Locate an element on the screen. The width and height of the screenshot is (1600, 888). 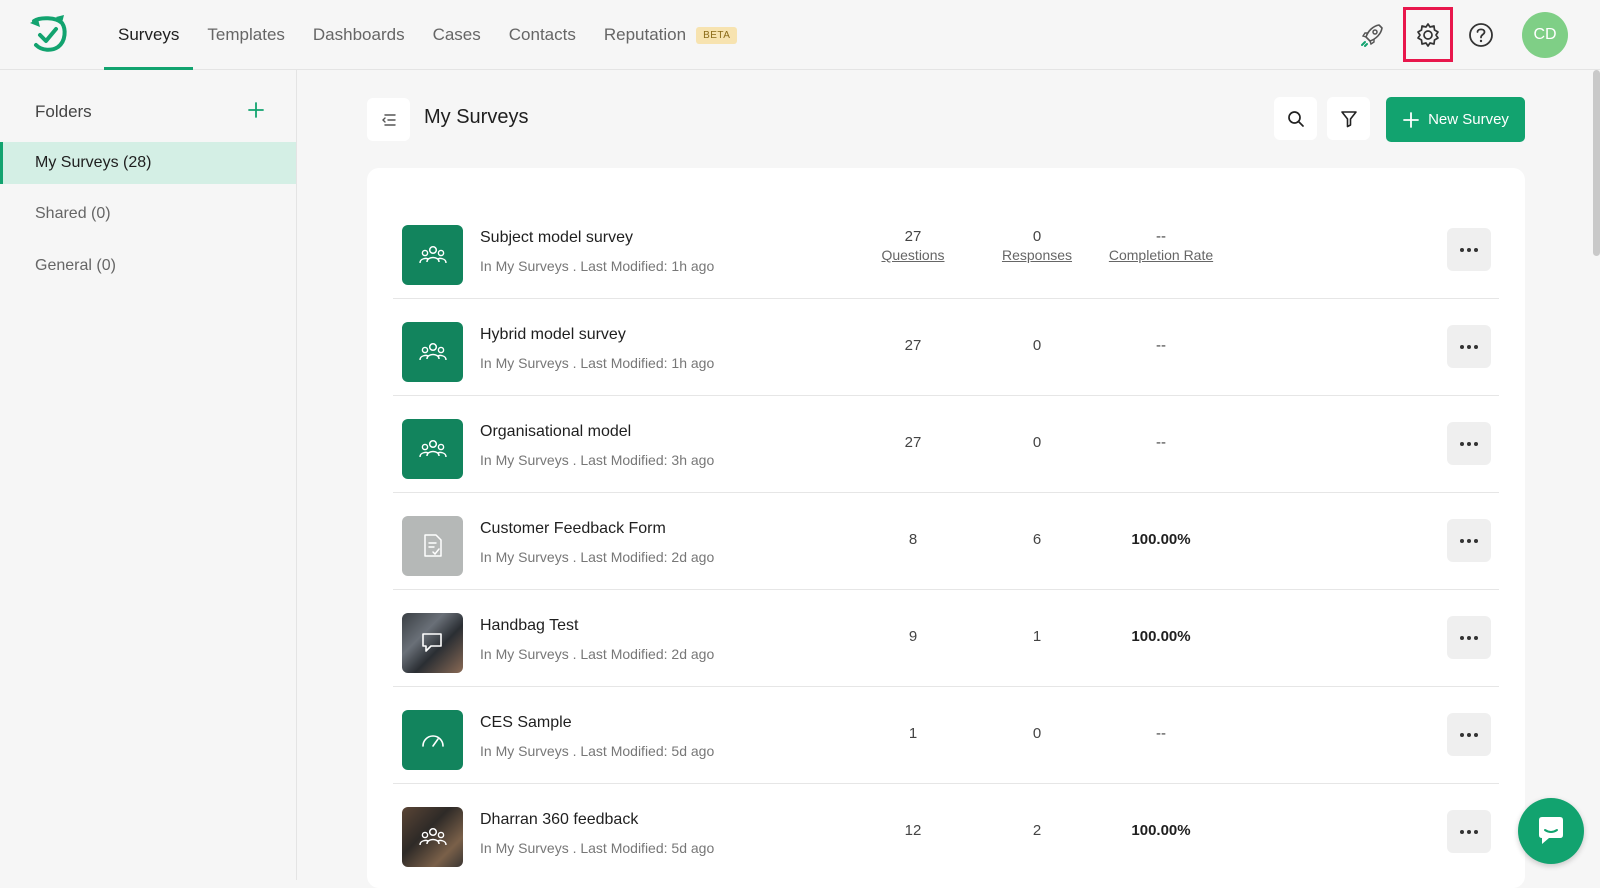
survey-name: Subject model survey is located at coordinates (556, 238).